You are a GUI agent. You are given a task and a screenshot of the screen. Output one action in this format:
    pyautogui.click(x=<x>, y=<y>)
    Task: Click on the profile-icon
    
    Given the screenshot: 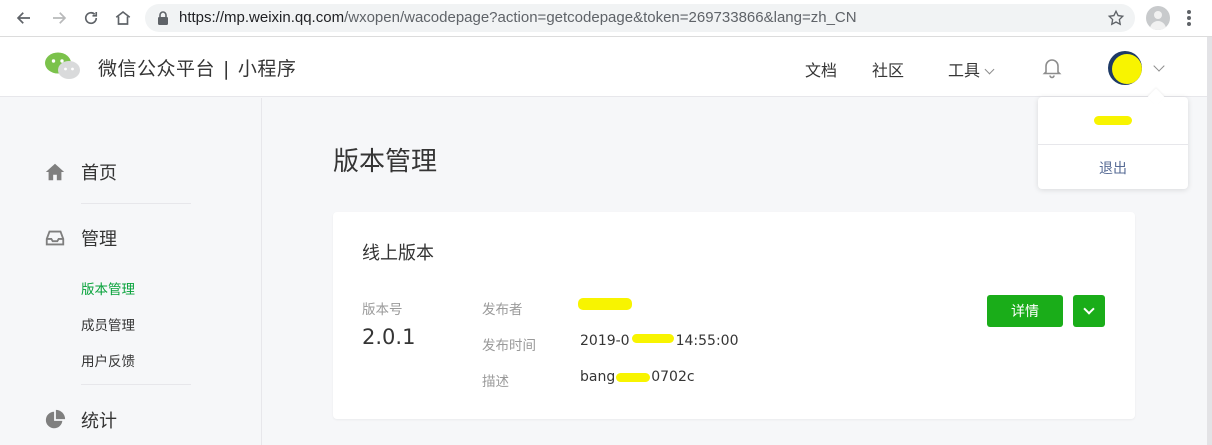 What is the action you would take?
    pyautogui.click(x=1158, y=18)
    